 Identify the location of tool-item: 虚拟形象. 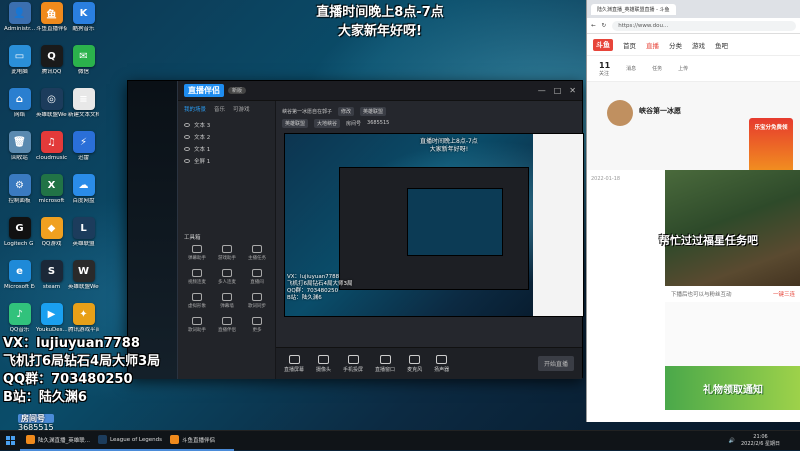
(197, 305).